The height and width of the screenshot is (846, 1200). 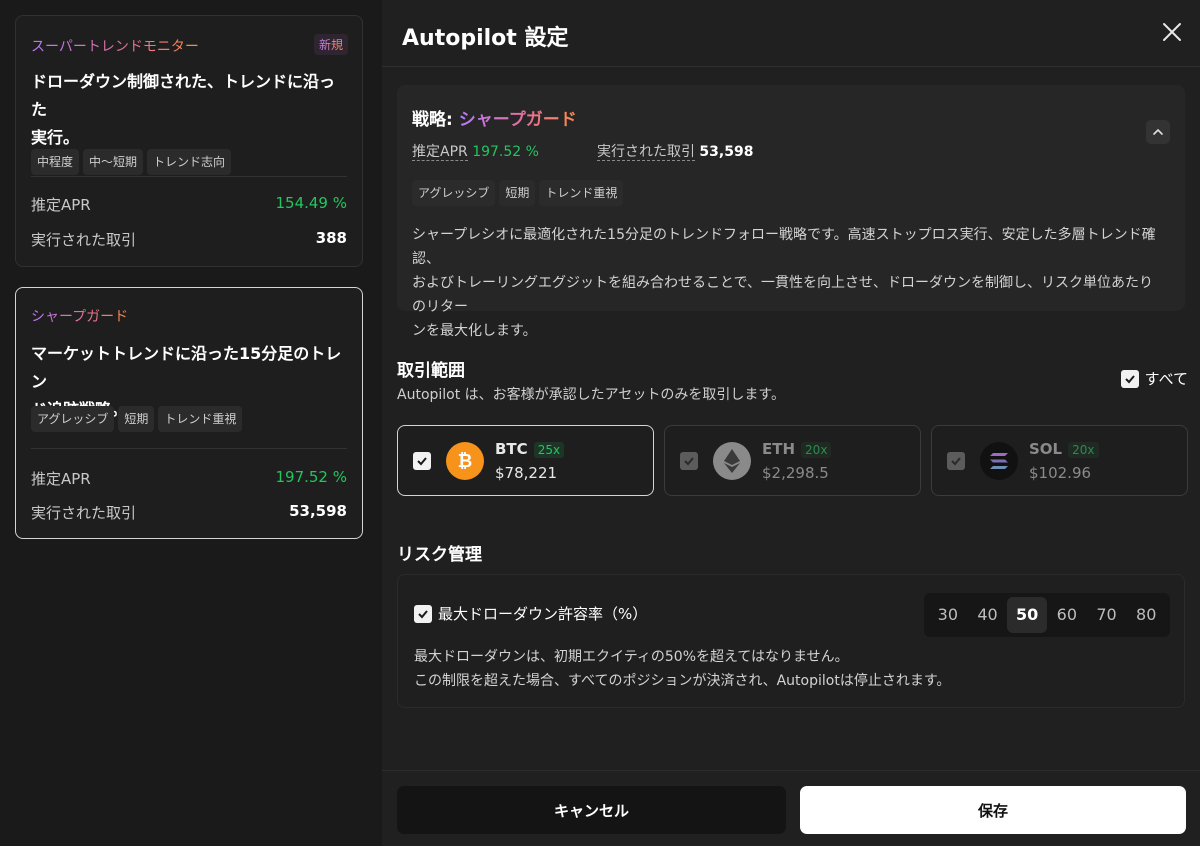 I want to click on solana-icon, so click(x=999, y=461).